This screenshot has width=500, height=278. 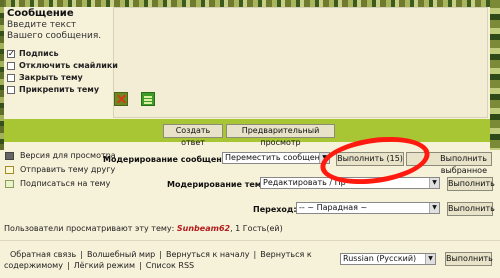 I want to click on selected-value: Russian (Русский), so click(x=380, y=258).